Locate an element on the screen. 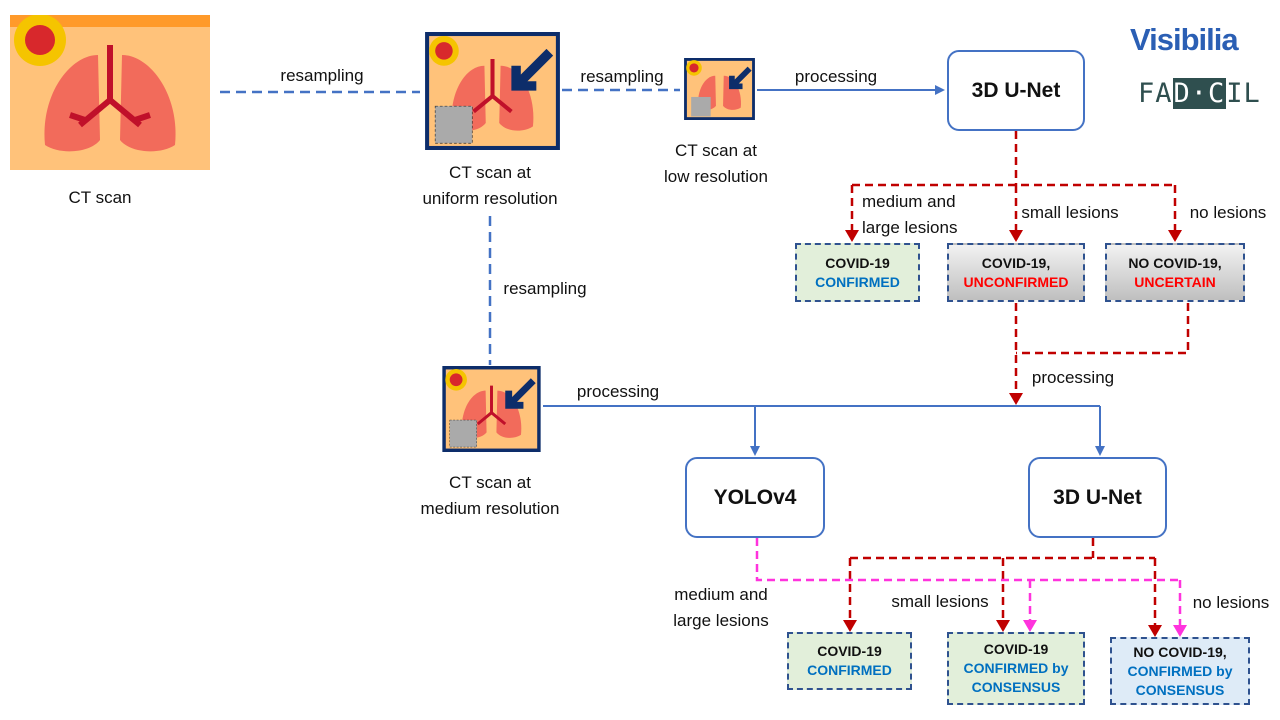  visibilia-logo: Visibilia is located at coordinates (1184, 39).